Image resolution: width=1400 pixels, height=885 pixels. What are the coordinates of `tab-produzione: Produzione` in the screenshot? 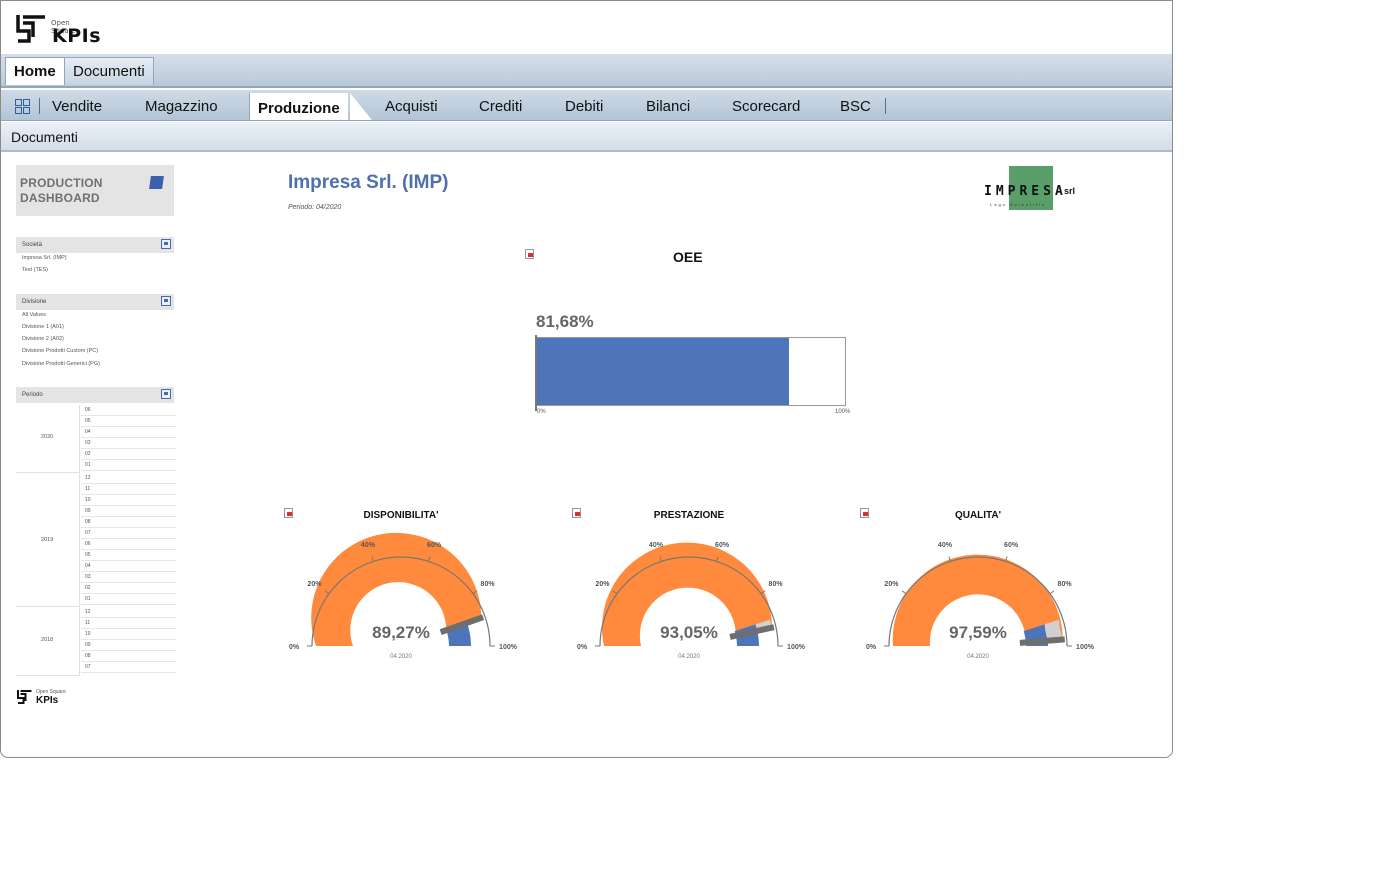 It's located at (298, 106).